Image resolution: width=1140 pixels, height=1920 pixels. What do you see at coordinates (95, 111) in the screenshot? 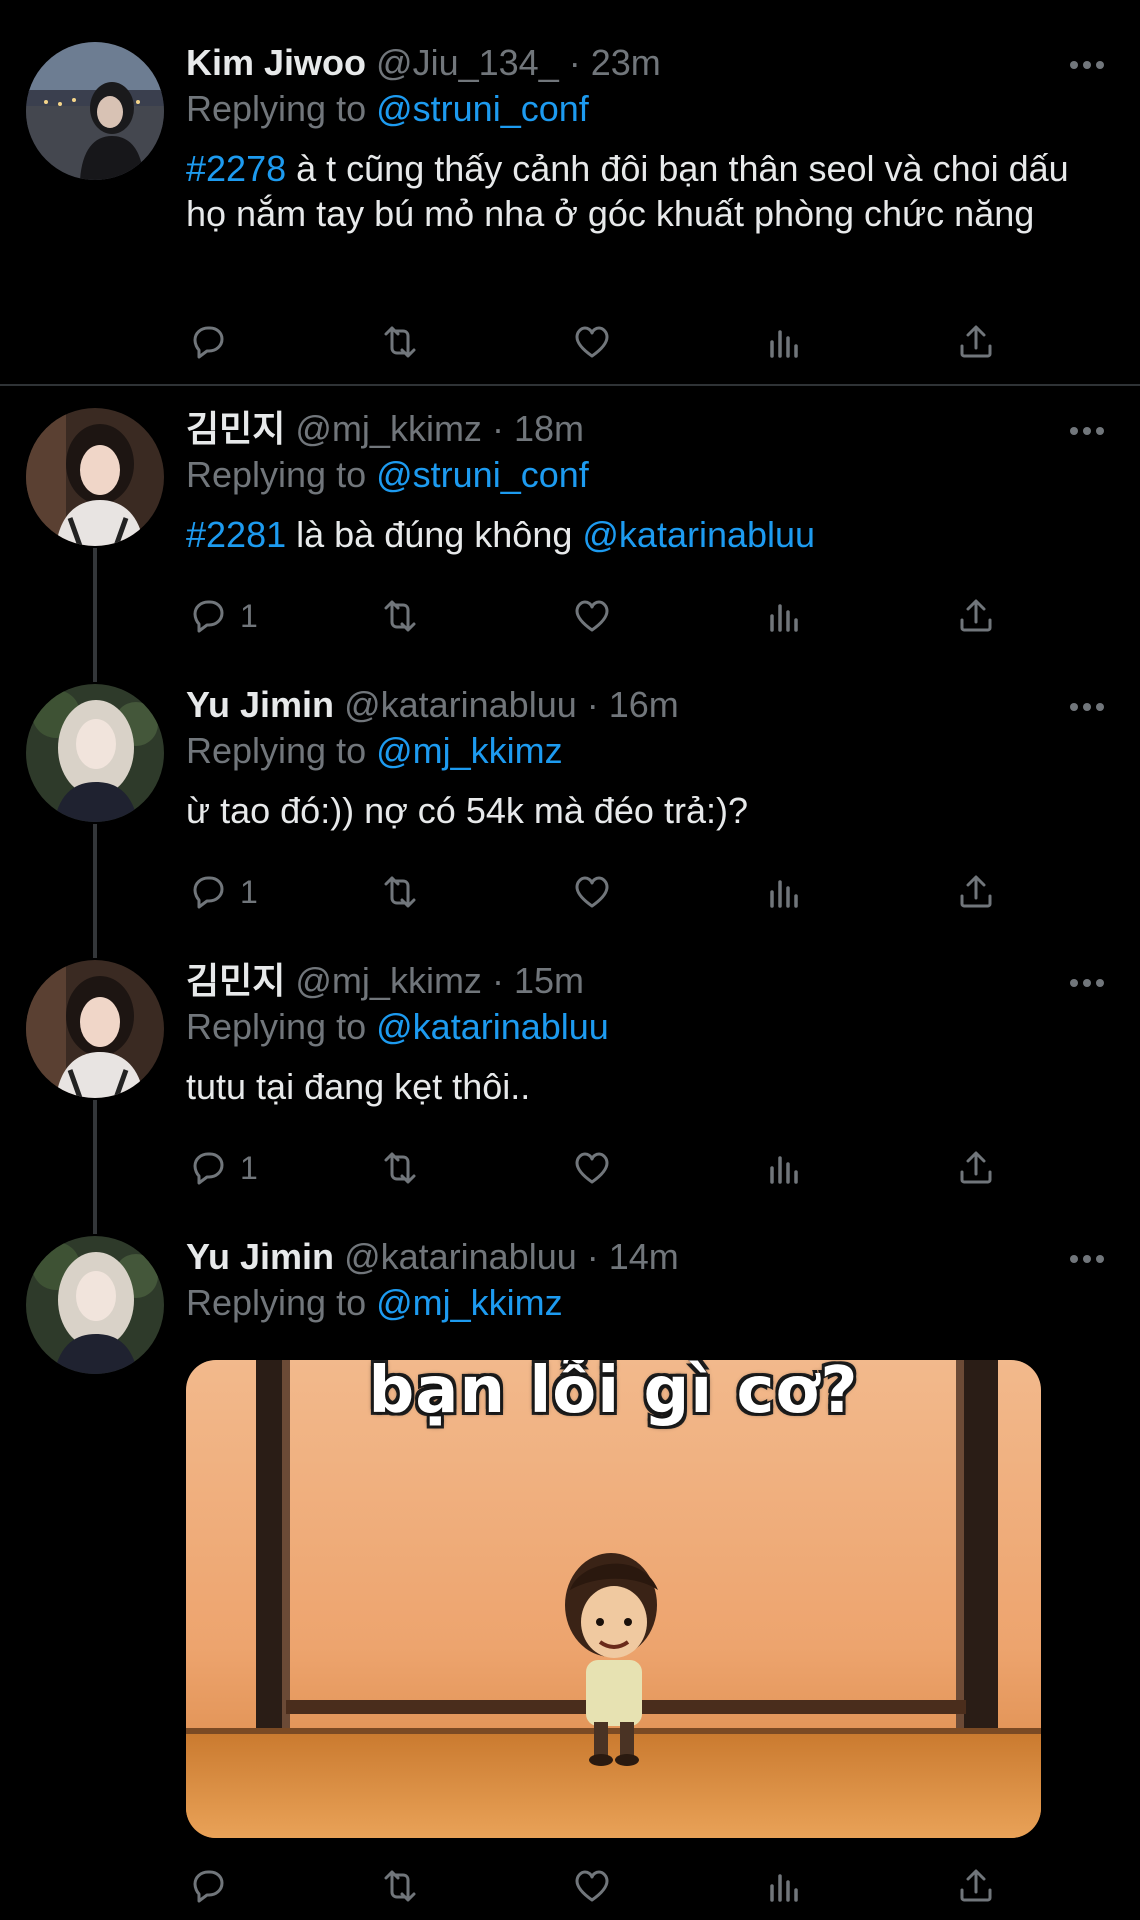
I see `avatar-kim-jiwoo` at bounding box center [95, 111].